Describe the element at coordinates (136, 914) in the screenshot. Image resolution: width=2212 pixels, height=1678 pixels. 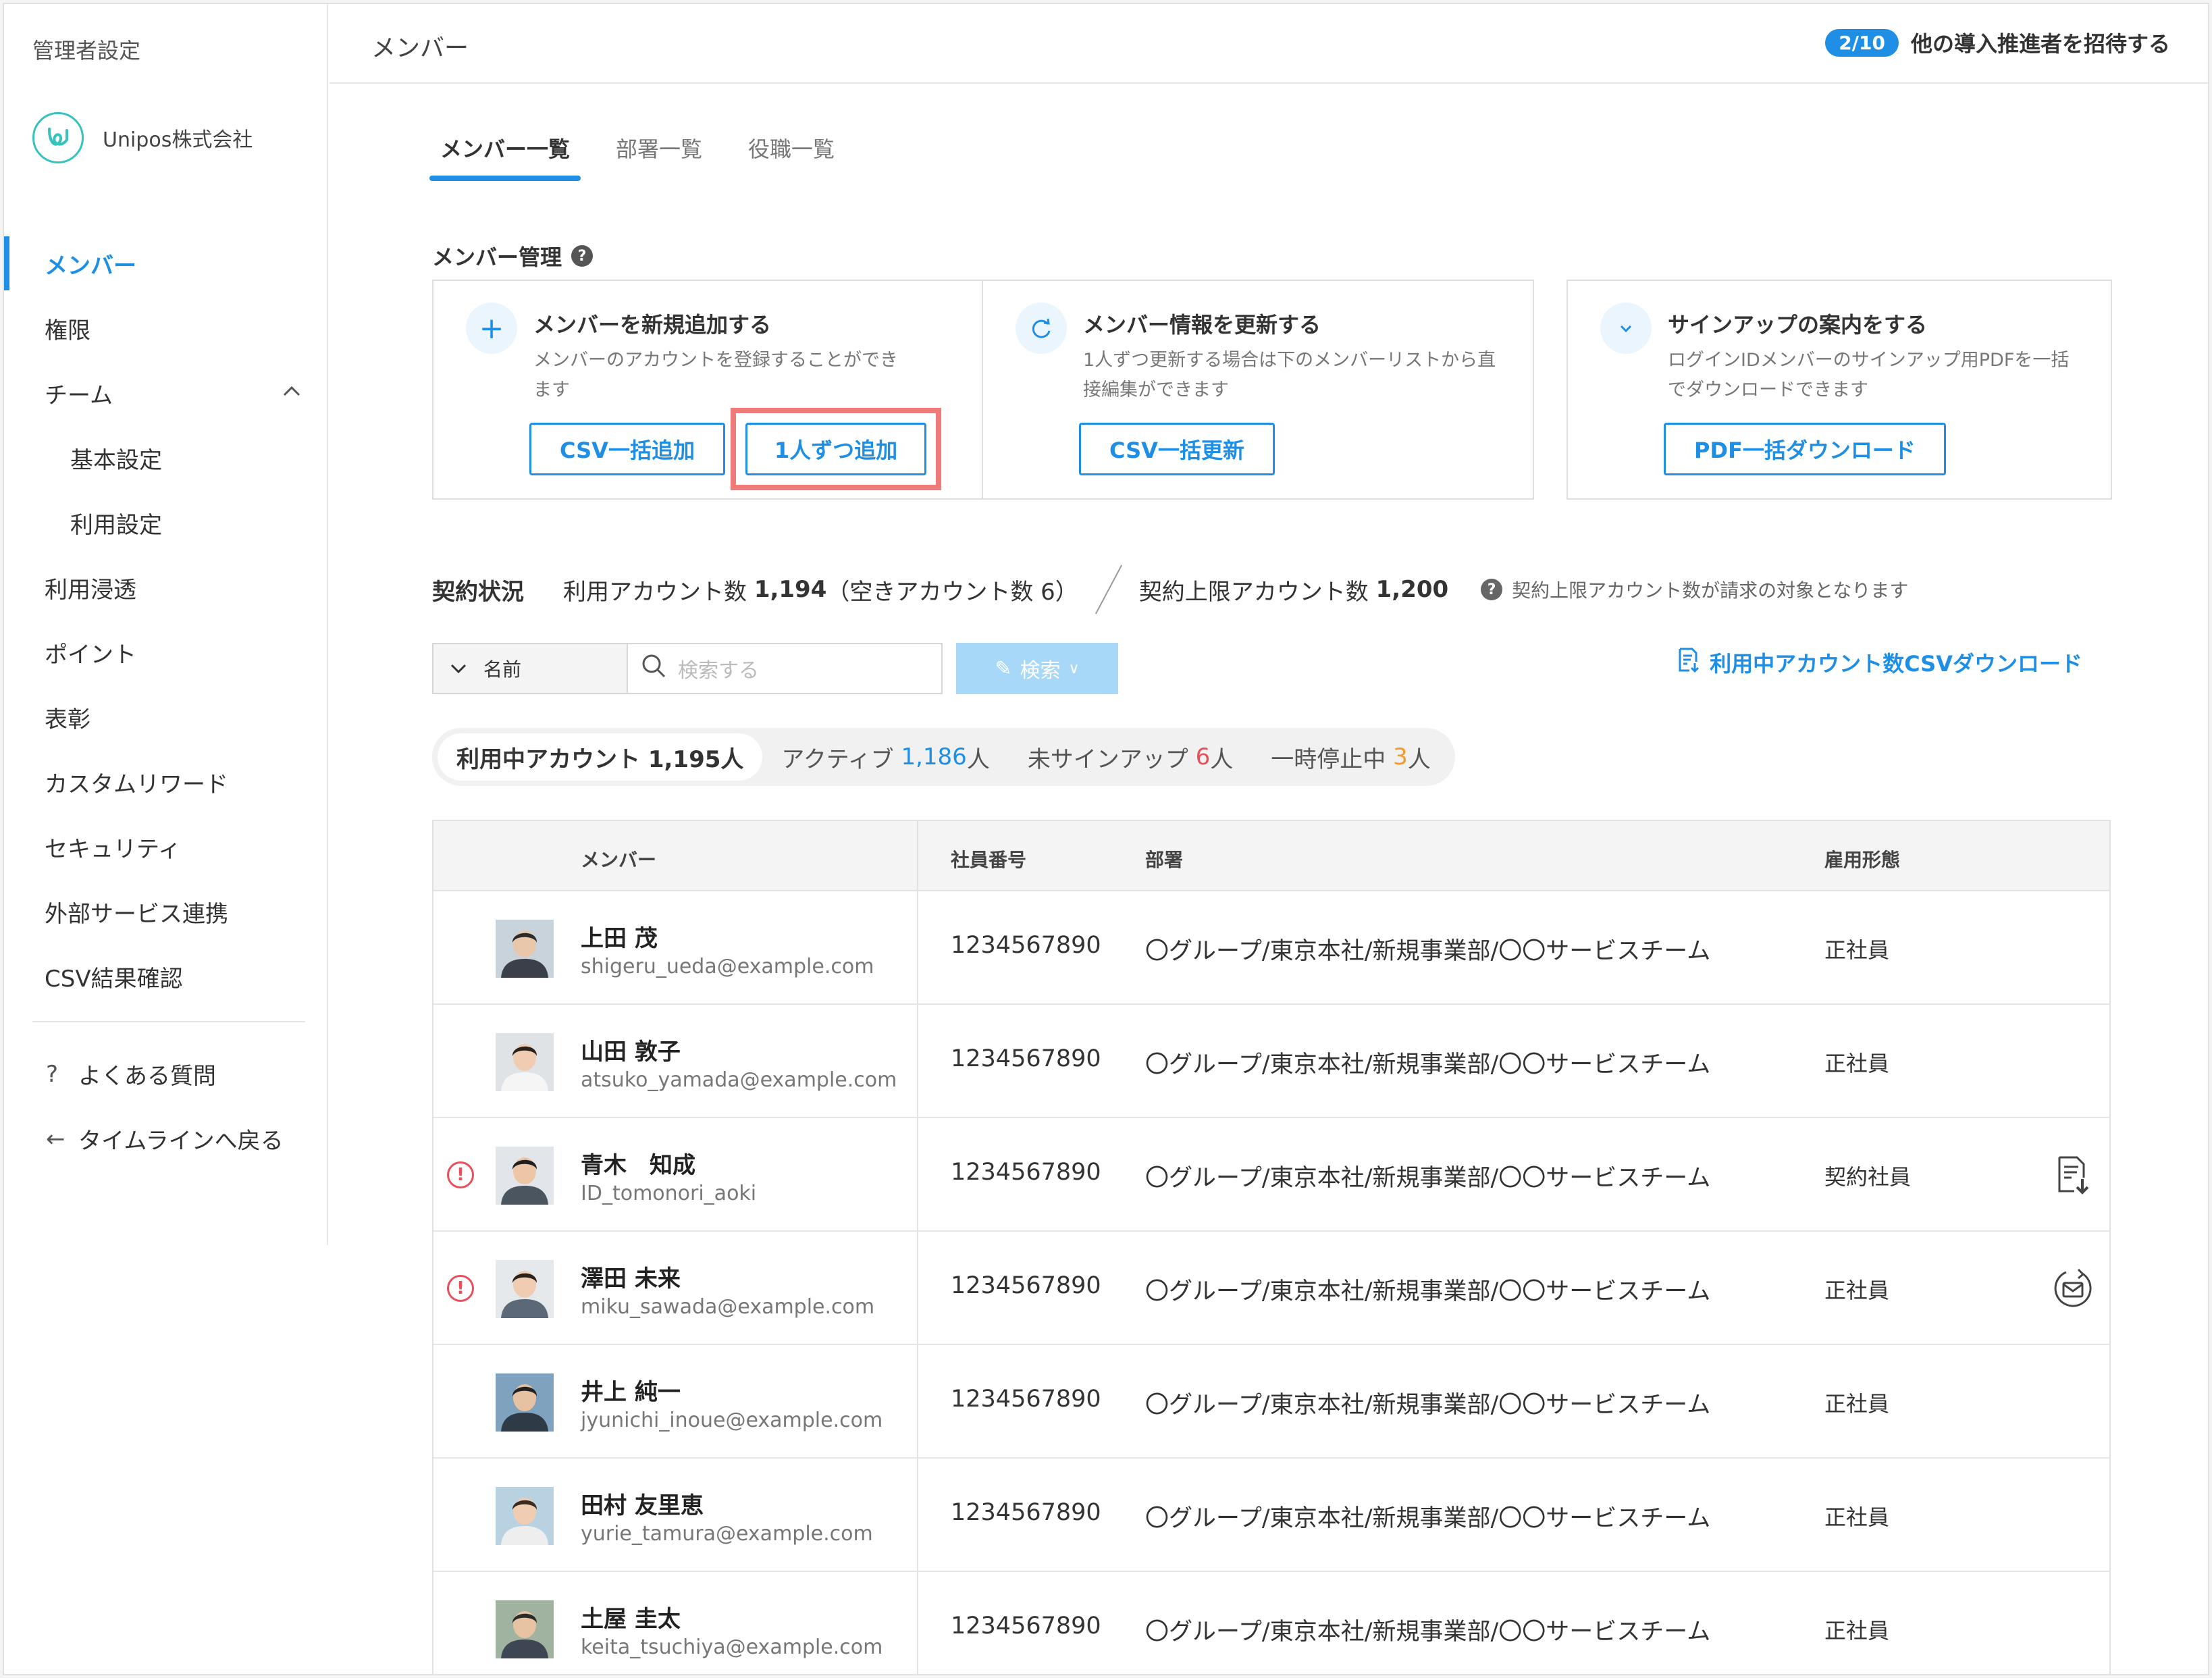
I see `sidebar-item-label: 外部サービス連携` at that location.